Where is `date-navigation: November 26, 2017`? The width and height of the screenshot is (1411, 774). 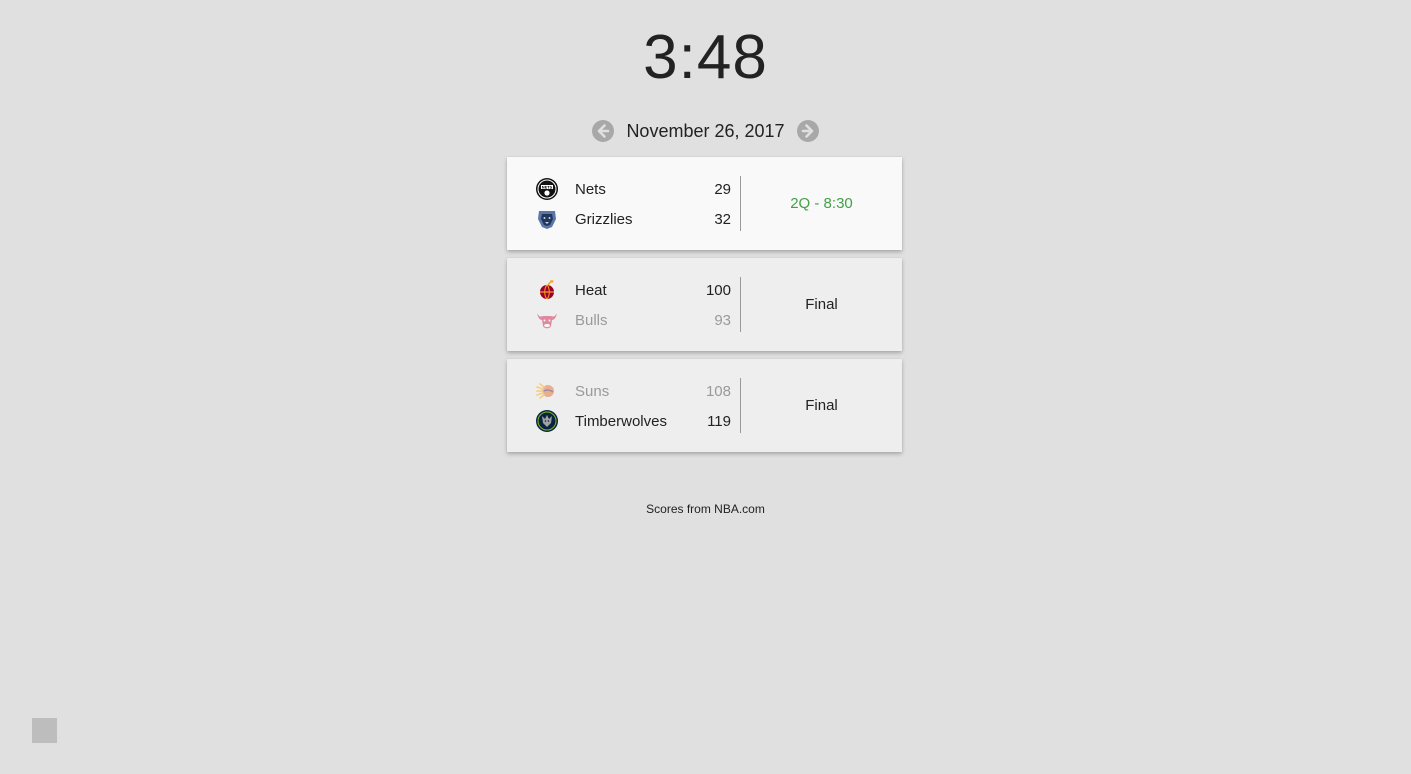 date-navigation: November 26, 2017 is located at coordinates (705, 131).